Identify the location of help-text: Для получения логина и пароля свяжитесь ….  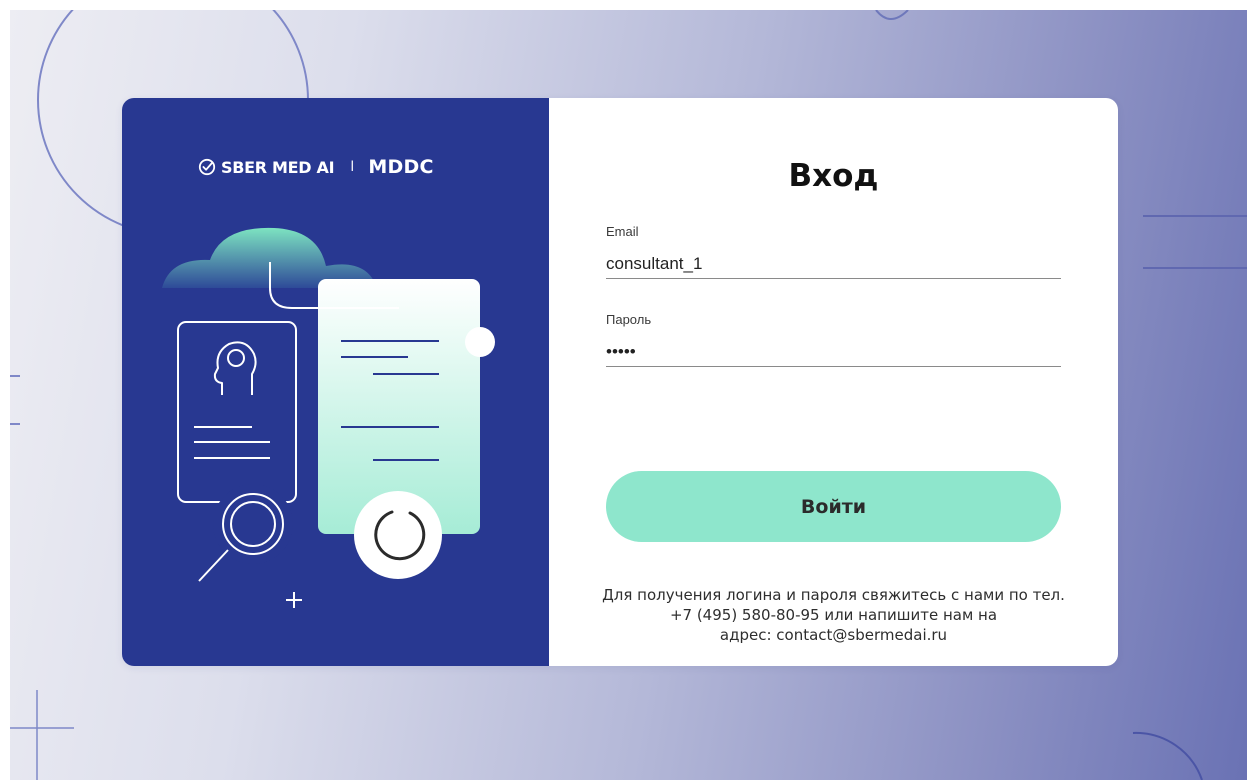
(833, 615).